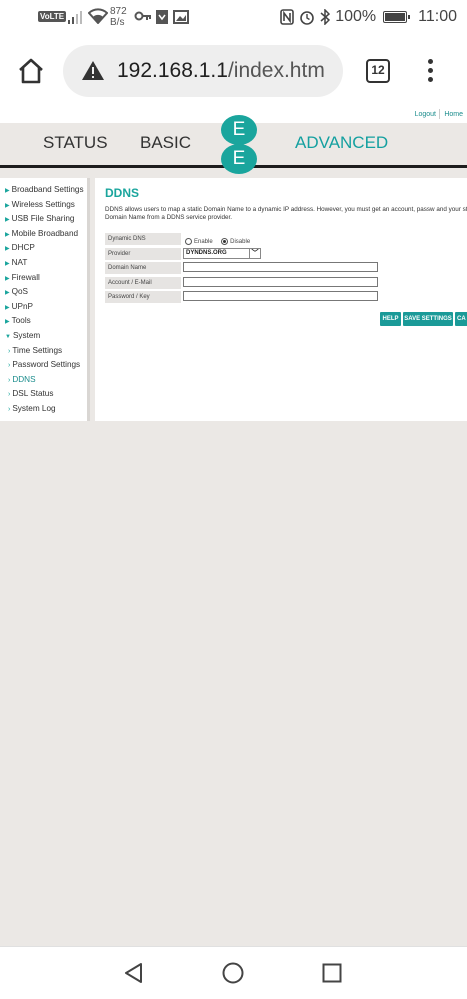  I want to click on provider-row: Provider DYNDNS.ORG ﹀, so click(286, 254).